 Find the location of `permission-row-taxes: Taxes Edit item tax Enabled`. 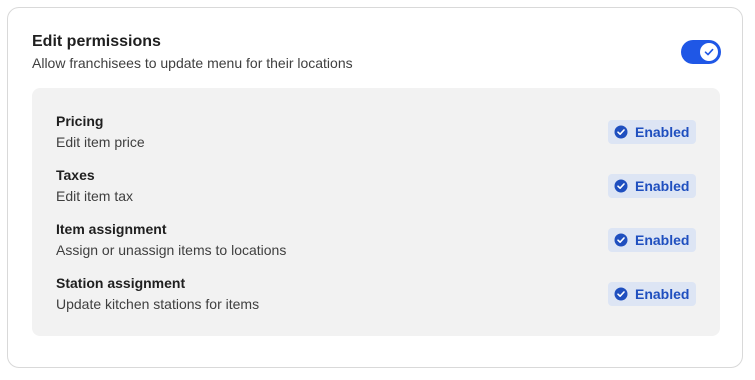

permission-row-taxes: Taxes Edit item tax Enabled is located at coordinates (376, 186).